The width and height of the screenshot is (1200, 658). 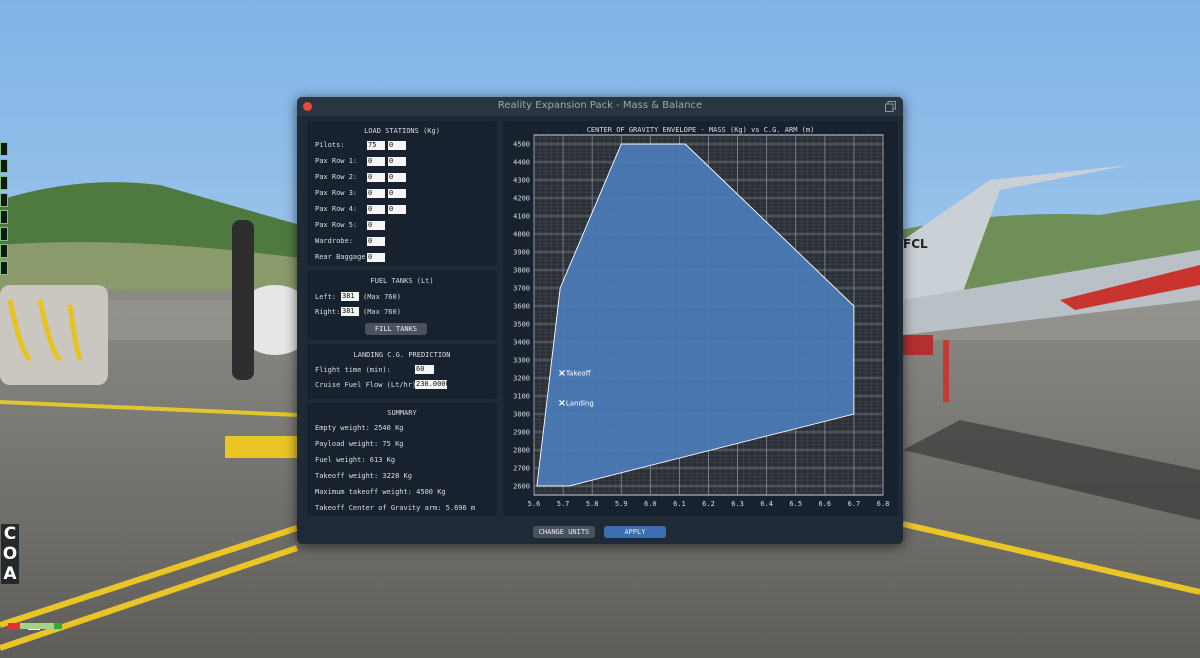 What do you see at coordinates (521, 397) in the screenshot?
I see `y-tick-label: 3100` at bounding box center [521, 397].